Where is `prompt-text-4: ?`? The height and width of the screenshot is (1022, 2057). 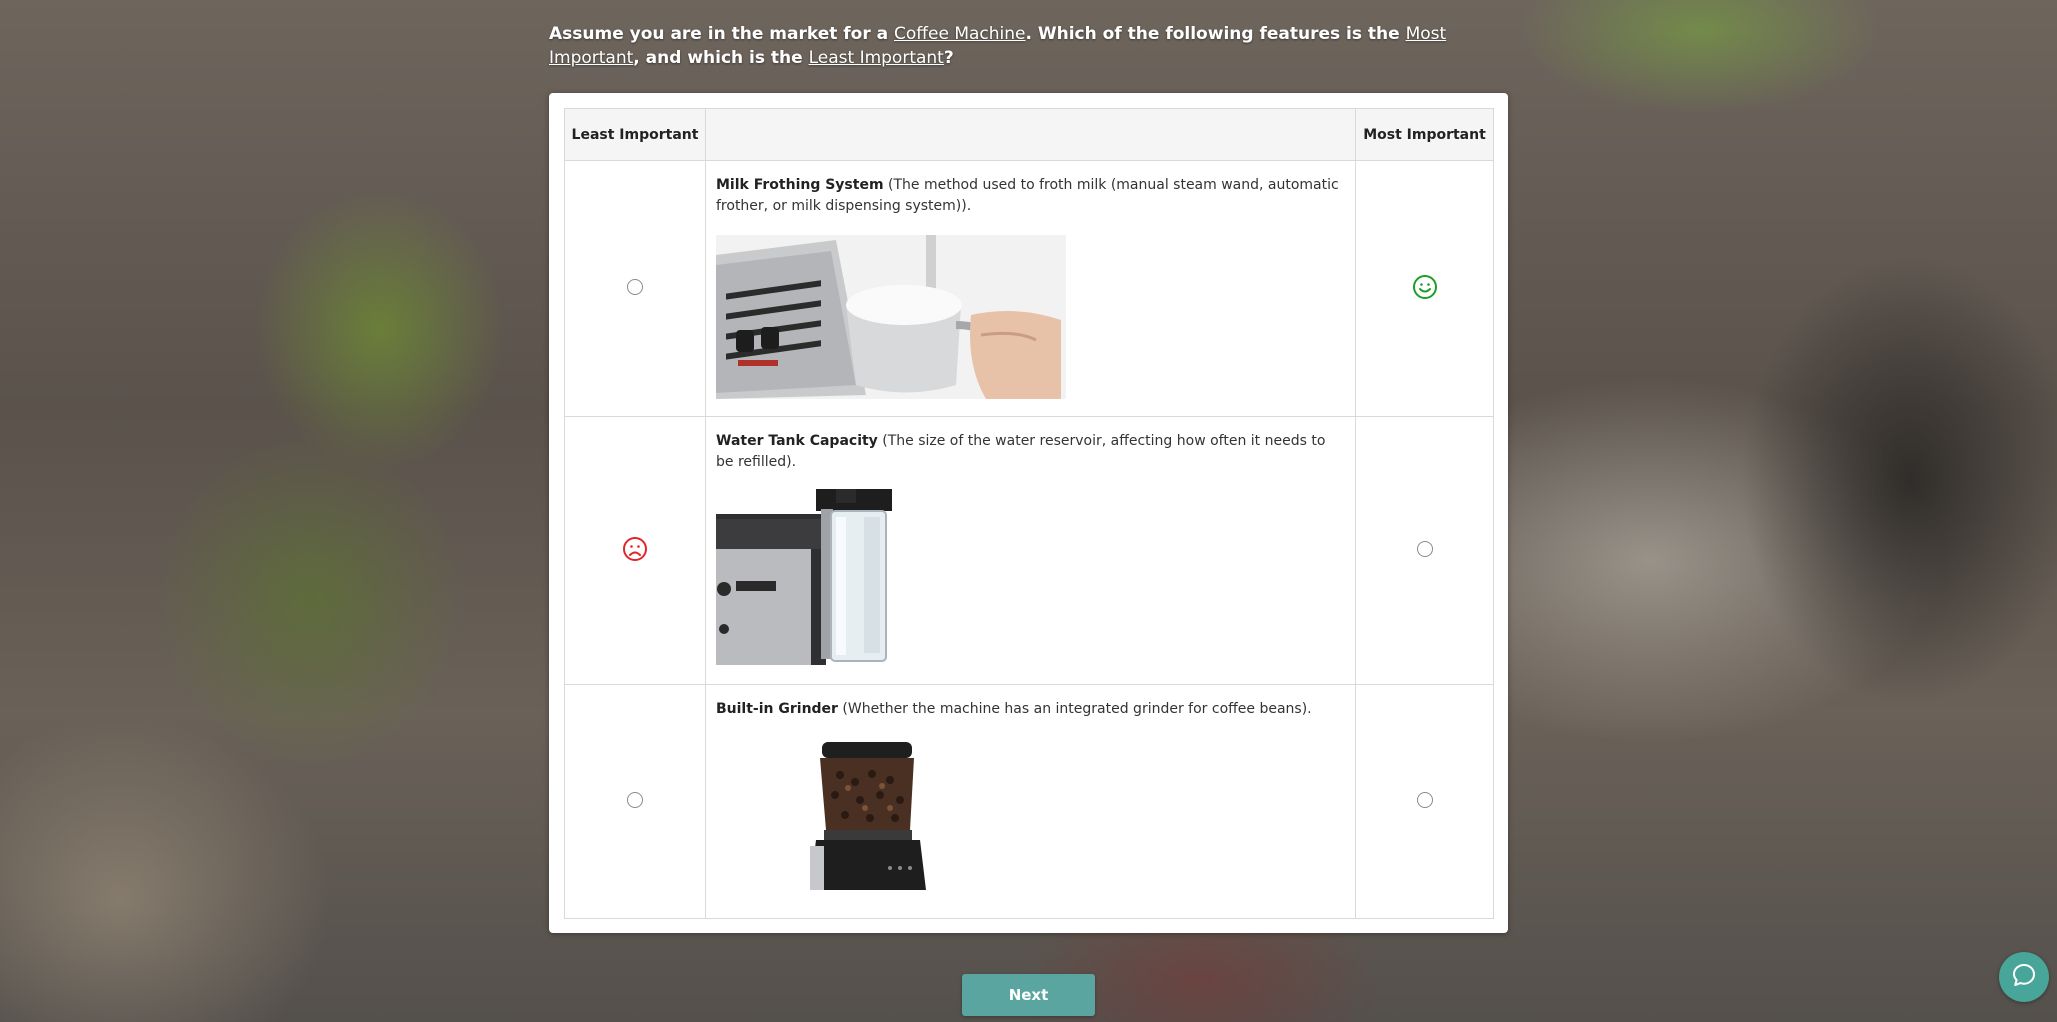
prompt-text-4: ? is located at coordinates (948, 58).